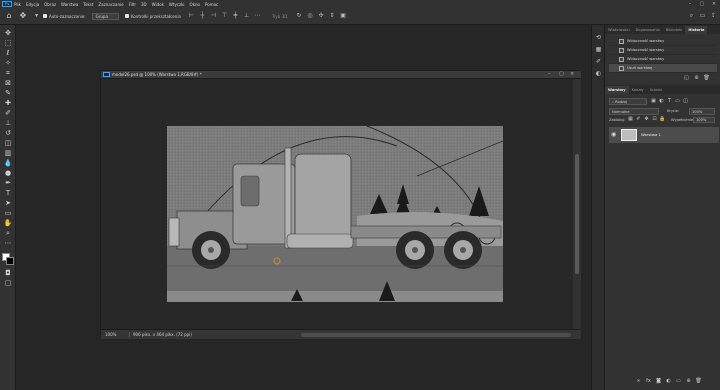 The image size is (720, 390). Describe the element at coordinates (638, 381) in the screenshot. I see `link-layers-icon: ∞` at that location.